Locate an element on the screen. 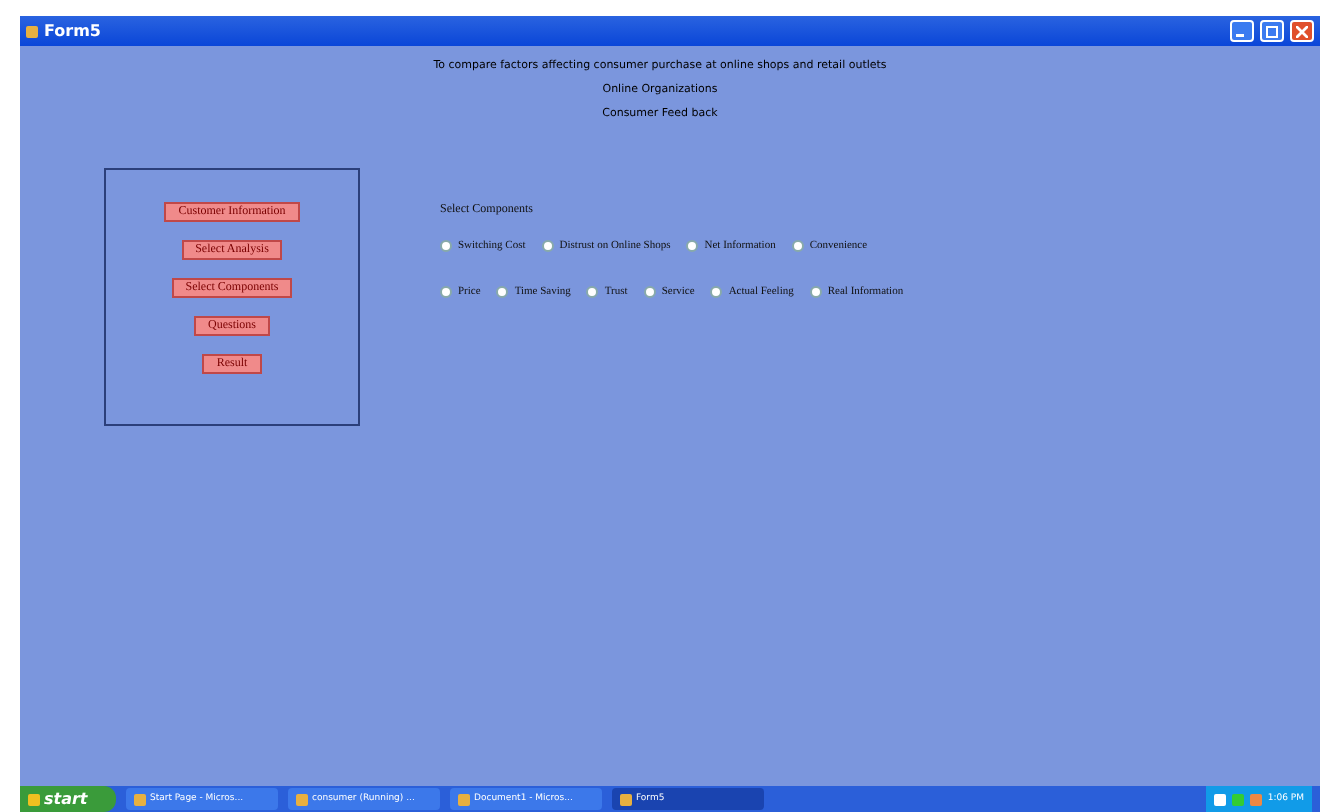  close-icon is located at coordinates (1302, 31).